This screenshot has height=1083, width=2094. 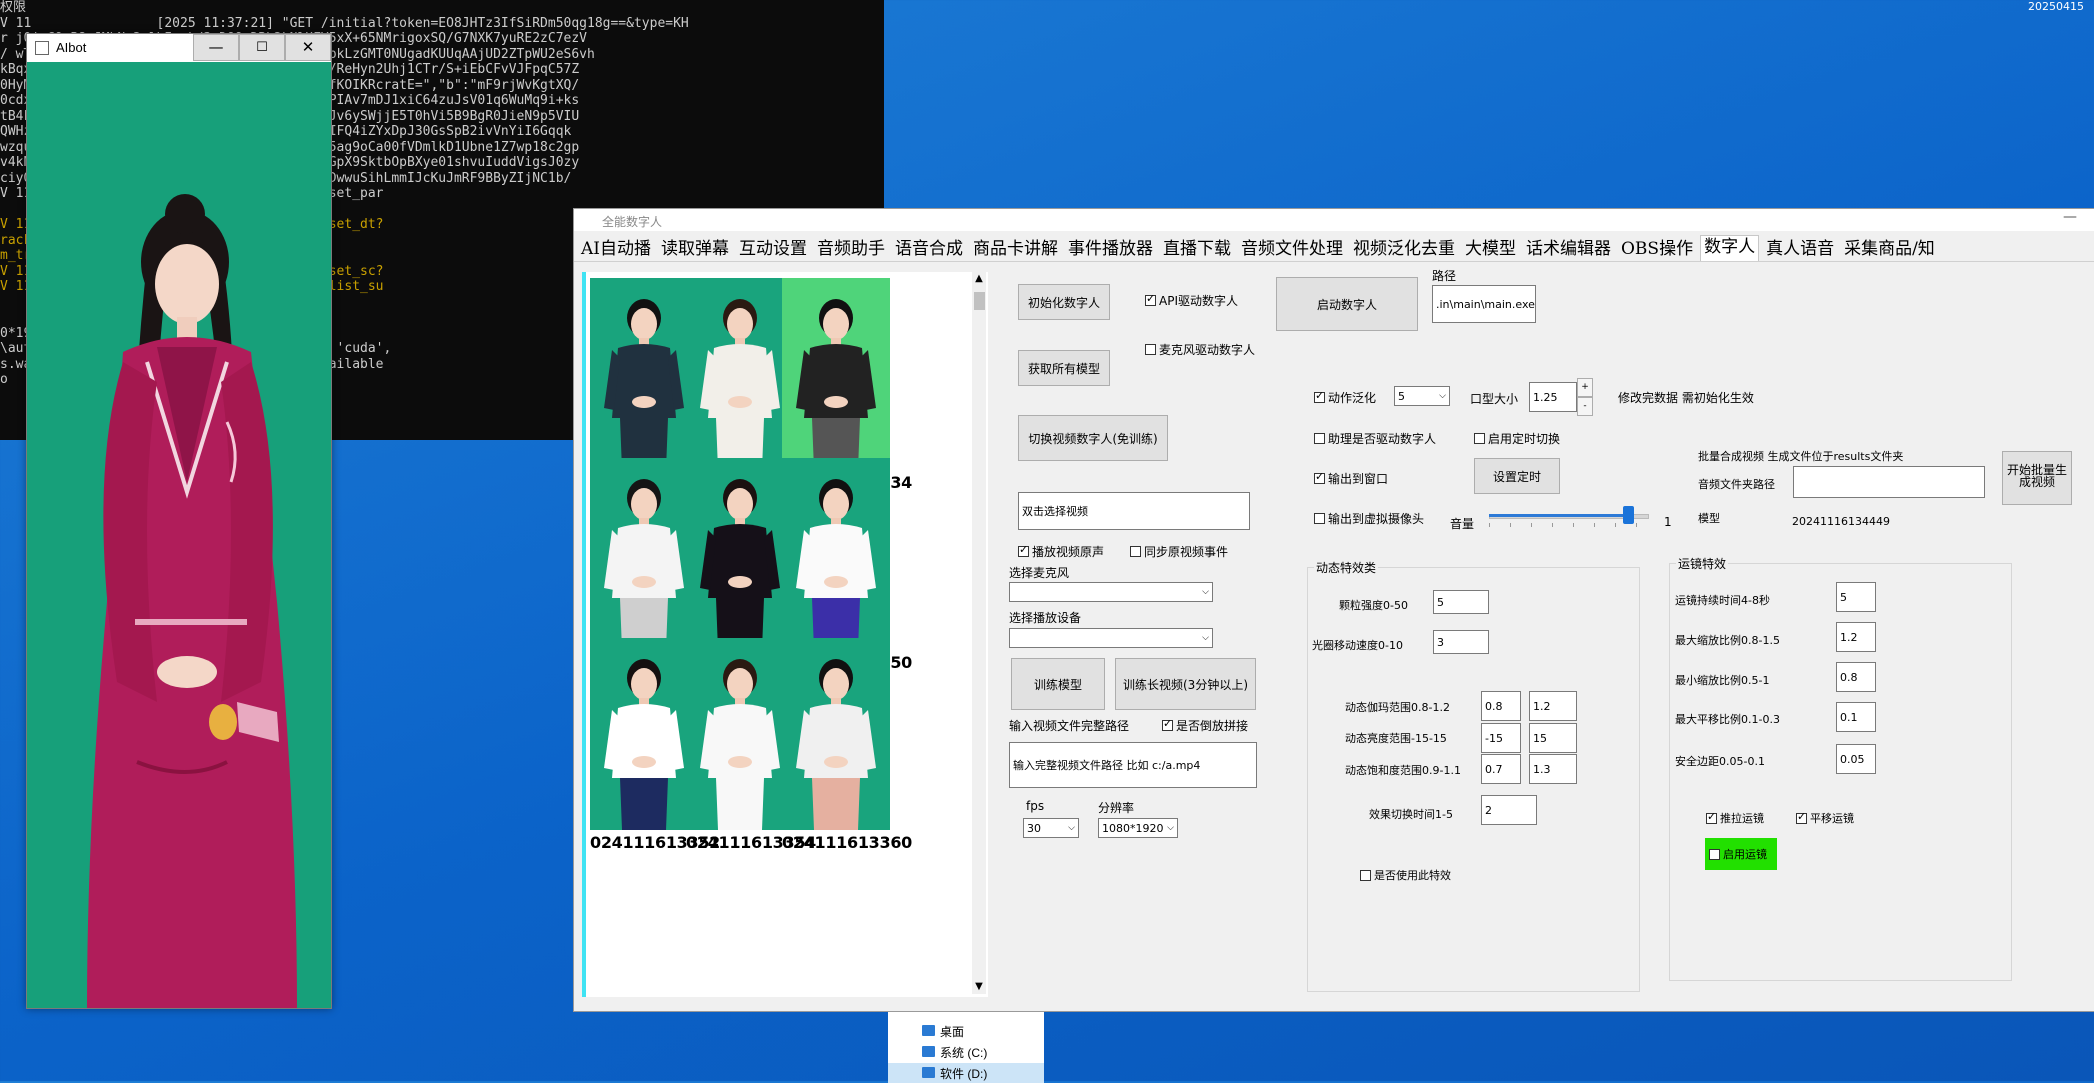 I want to click on enable-camera-checkbox: 启用运镜, so click(x=1738, y=854).